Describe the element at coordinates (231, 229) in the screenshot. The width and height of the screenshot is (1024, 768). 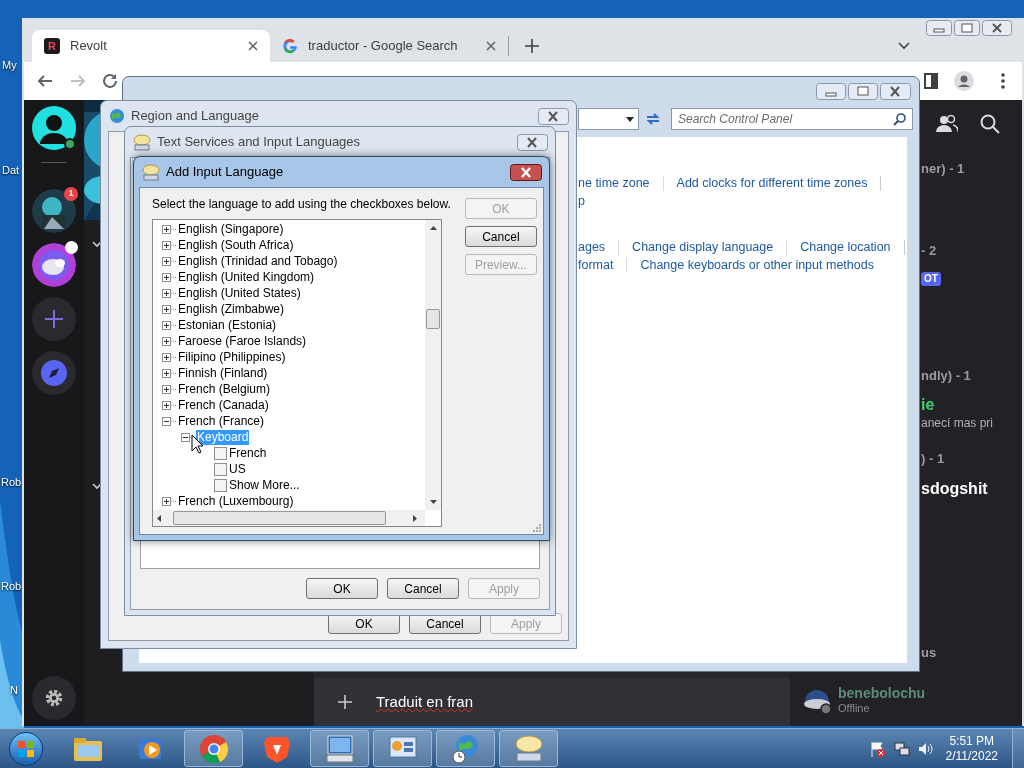
I see `tree-item: English (Singapore)` at that location.